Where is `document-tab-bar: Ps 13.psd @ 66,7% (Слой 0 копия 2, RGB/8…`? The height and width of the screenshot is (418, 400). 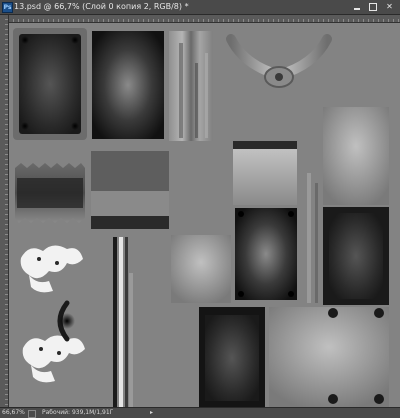 document-tab-bar: Ps 13.psd @ 66,7% (Слой 0 копия 2, RGB/8… is located at coordinates (200, 7).